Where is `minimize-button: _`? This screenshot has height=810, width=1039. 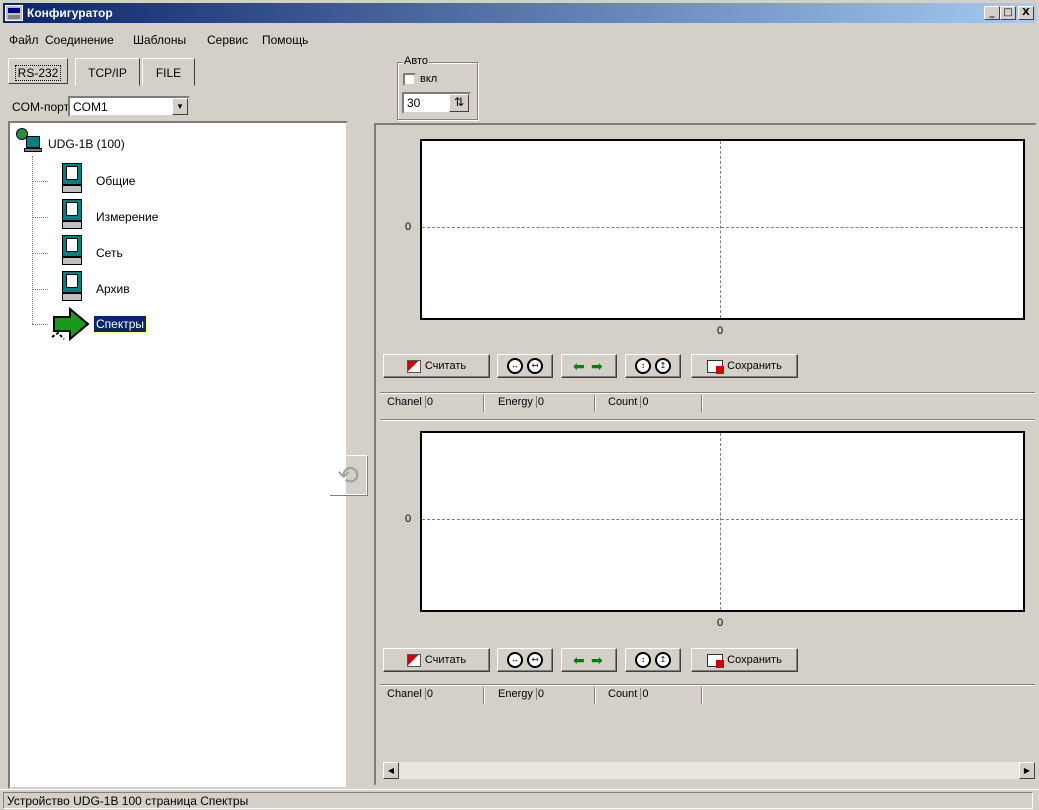 minimize-button: _ is located at coordinates (992, 13).